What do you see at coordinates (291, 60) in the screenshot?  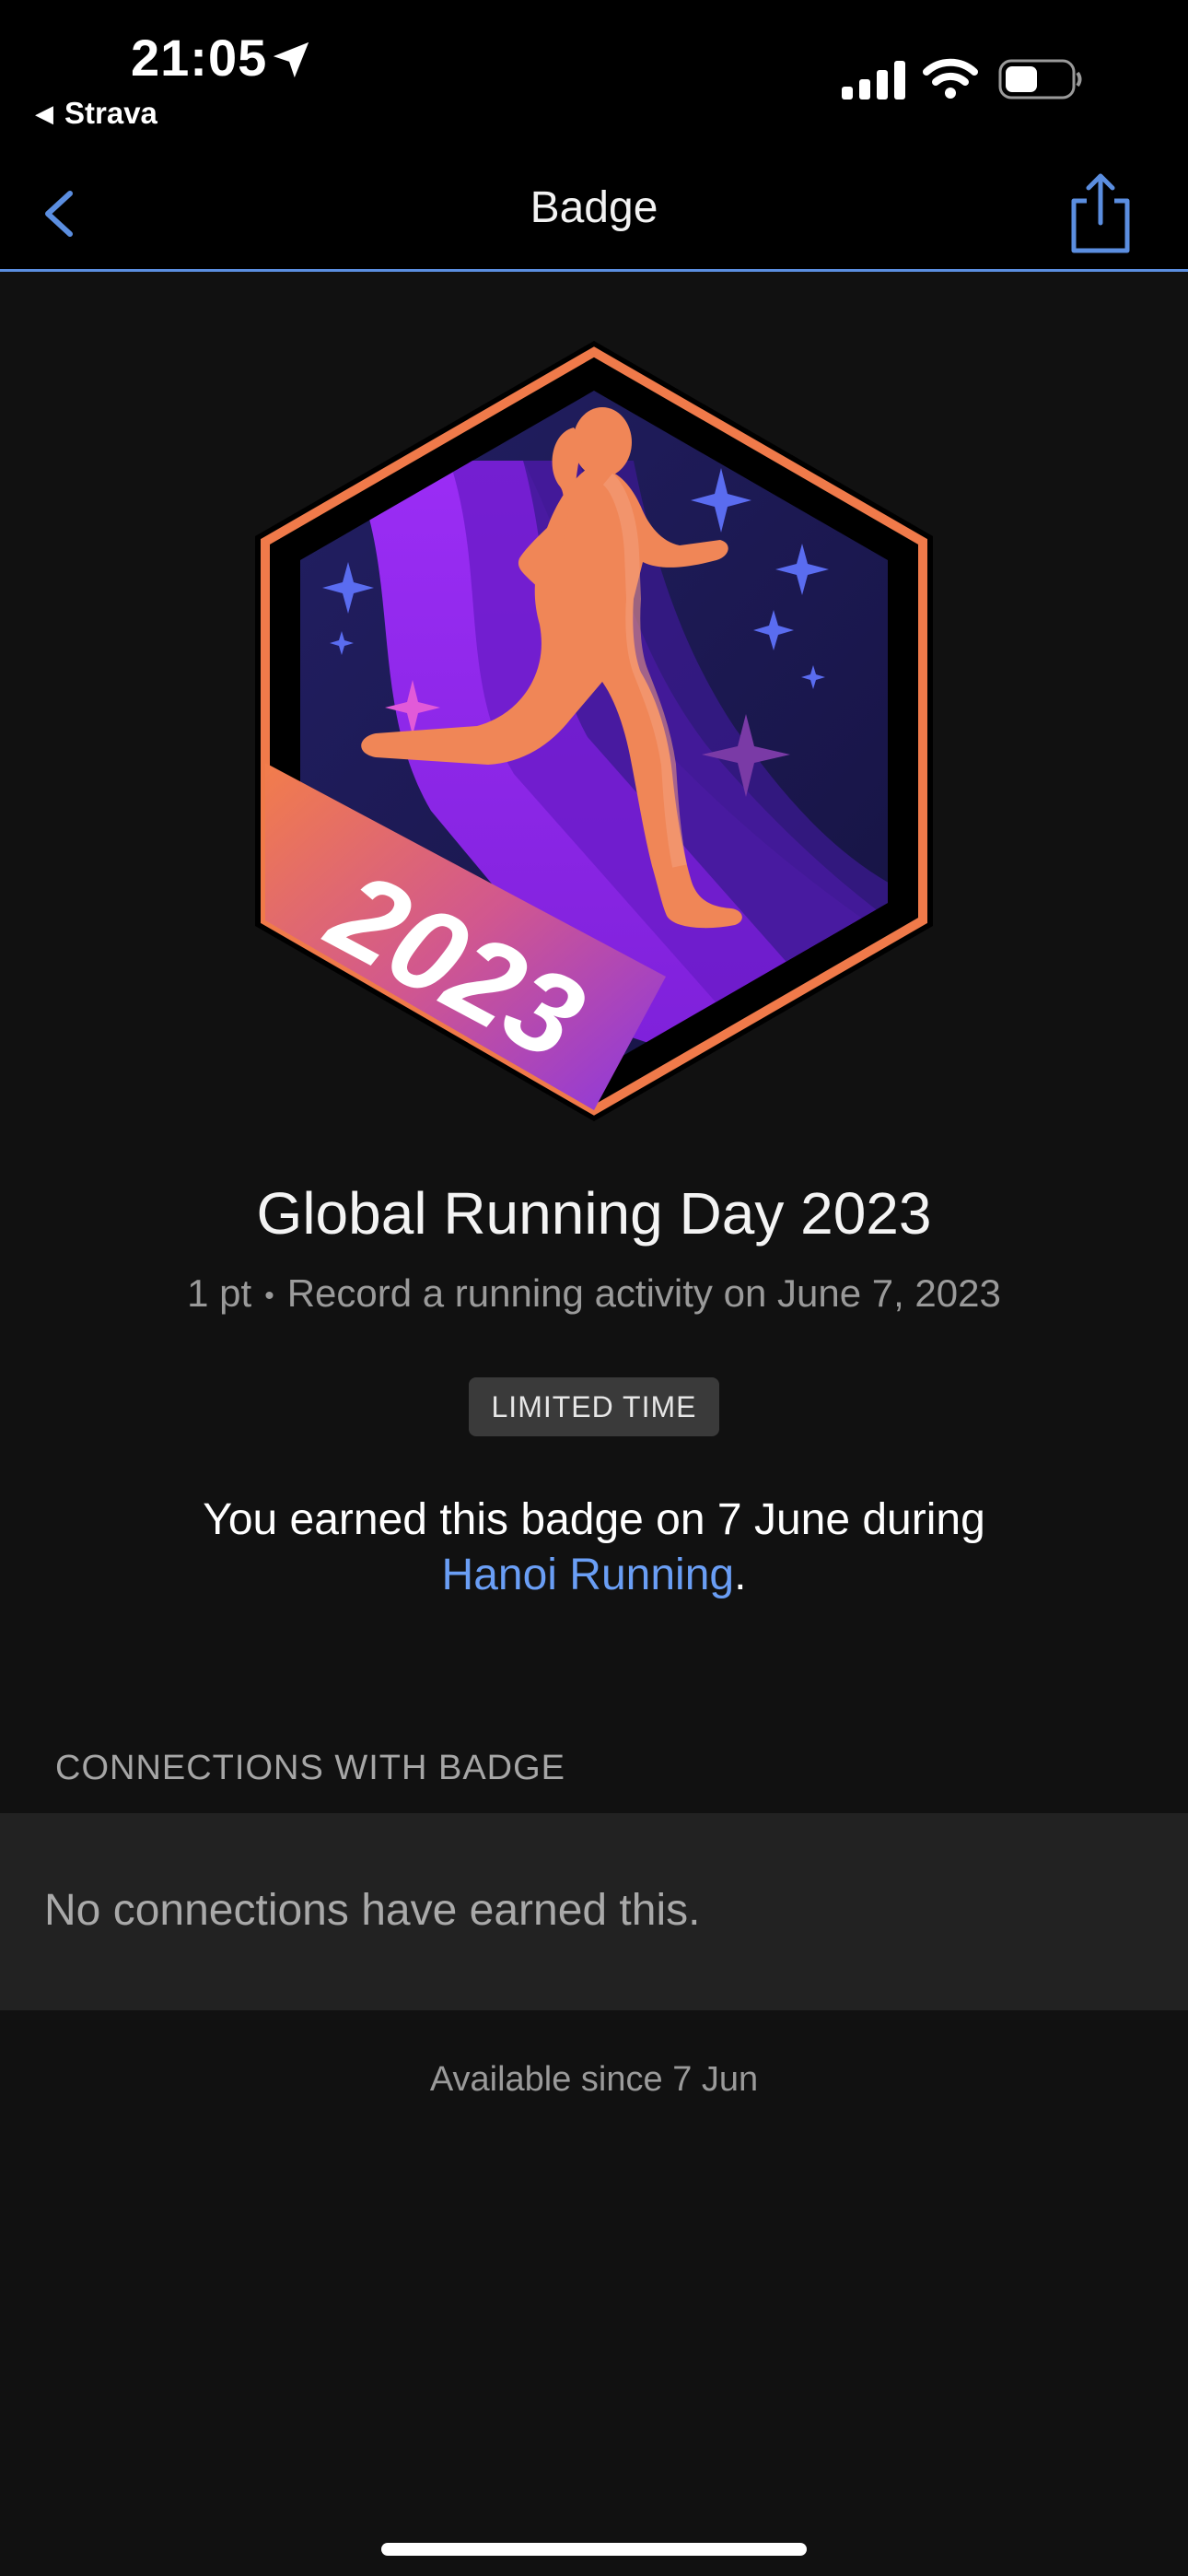 I see `location-arrow-icon` at bounding box center [291, 60].